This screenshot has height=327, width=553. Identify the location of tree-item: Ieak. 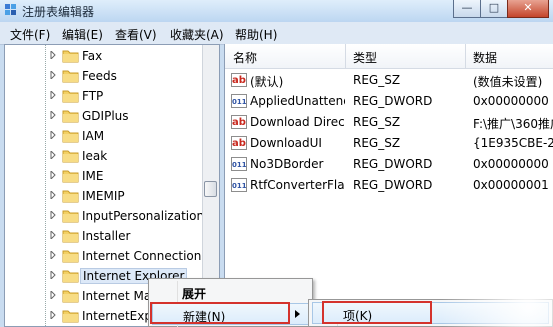
(103, 157).